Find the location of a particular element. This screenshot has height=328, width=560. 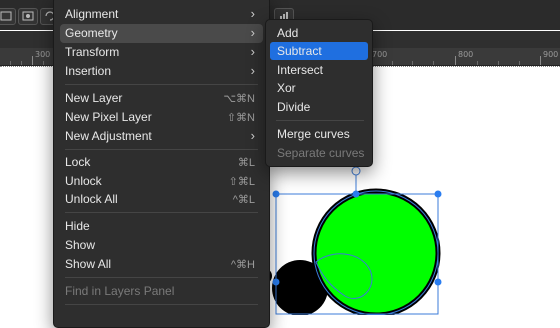

submenu-item-merge-curves: Merge curves is located at coordinates (319, 134).